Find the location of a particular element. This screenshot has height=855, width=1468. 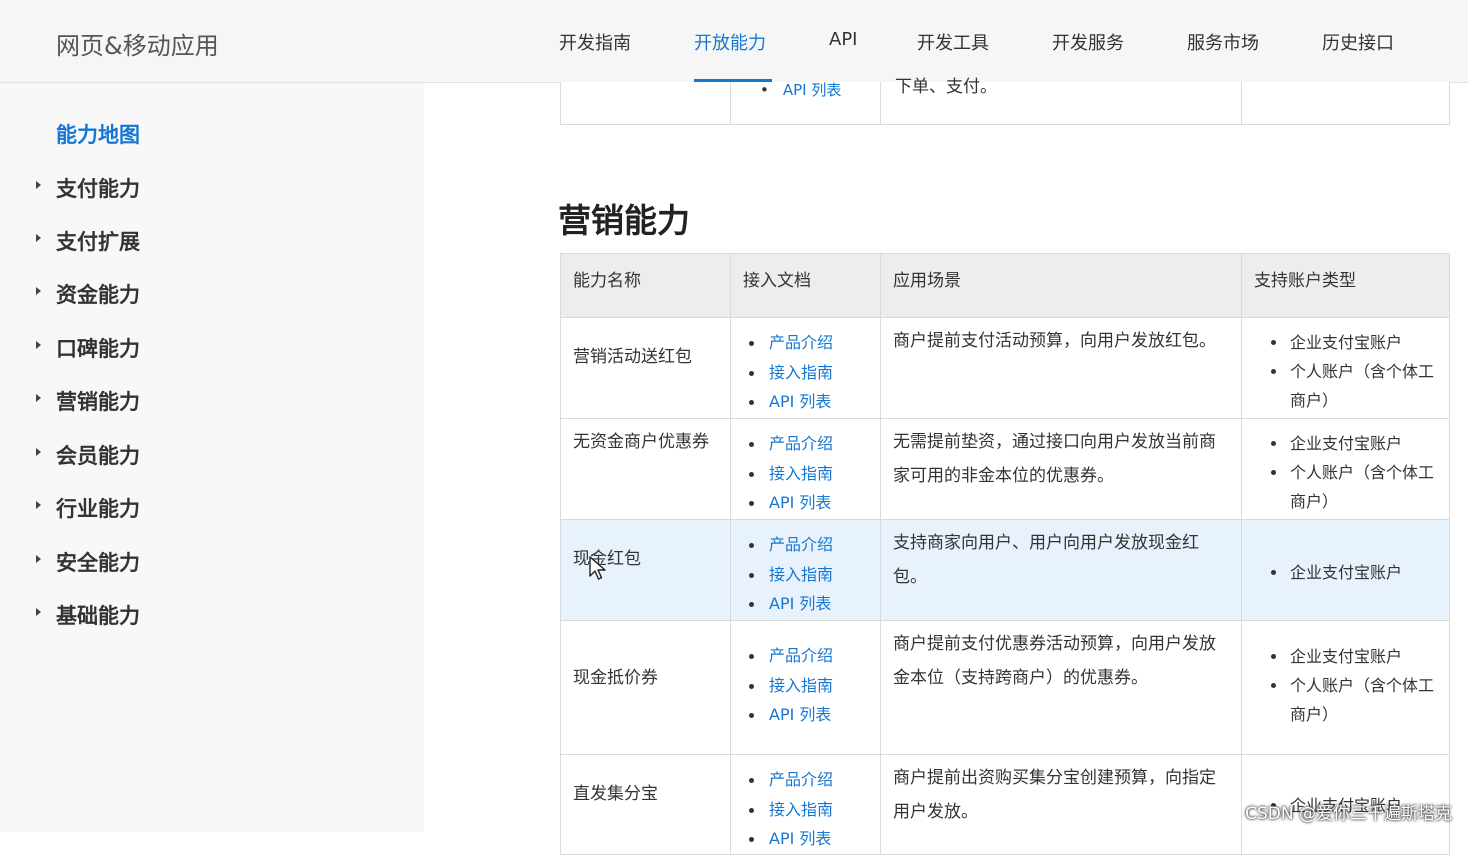

brand-title: 网页&移动应用 is located at coordinates (137, 43).